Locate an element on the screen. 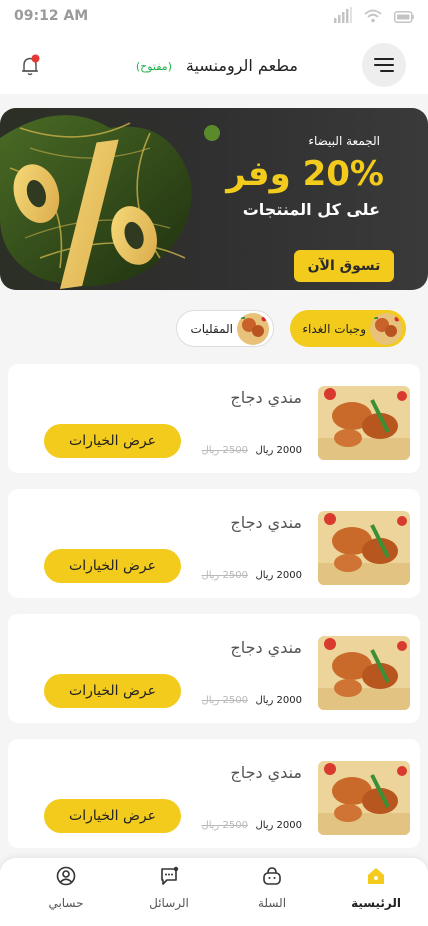 Image resolution: width=428 pixels, height=926 pixels. banner-text: على كل المنتجات is located at coordinates (311, 209).